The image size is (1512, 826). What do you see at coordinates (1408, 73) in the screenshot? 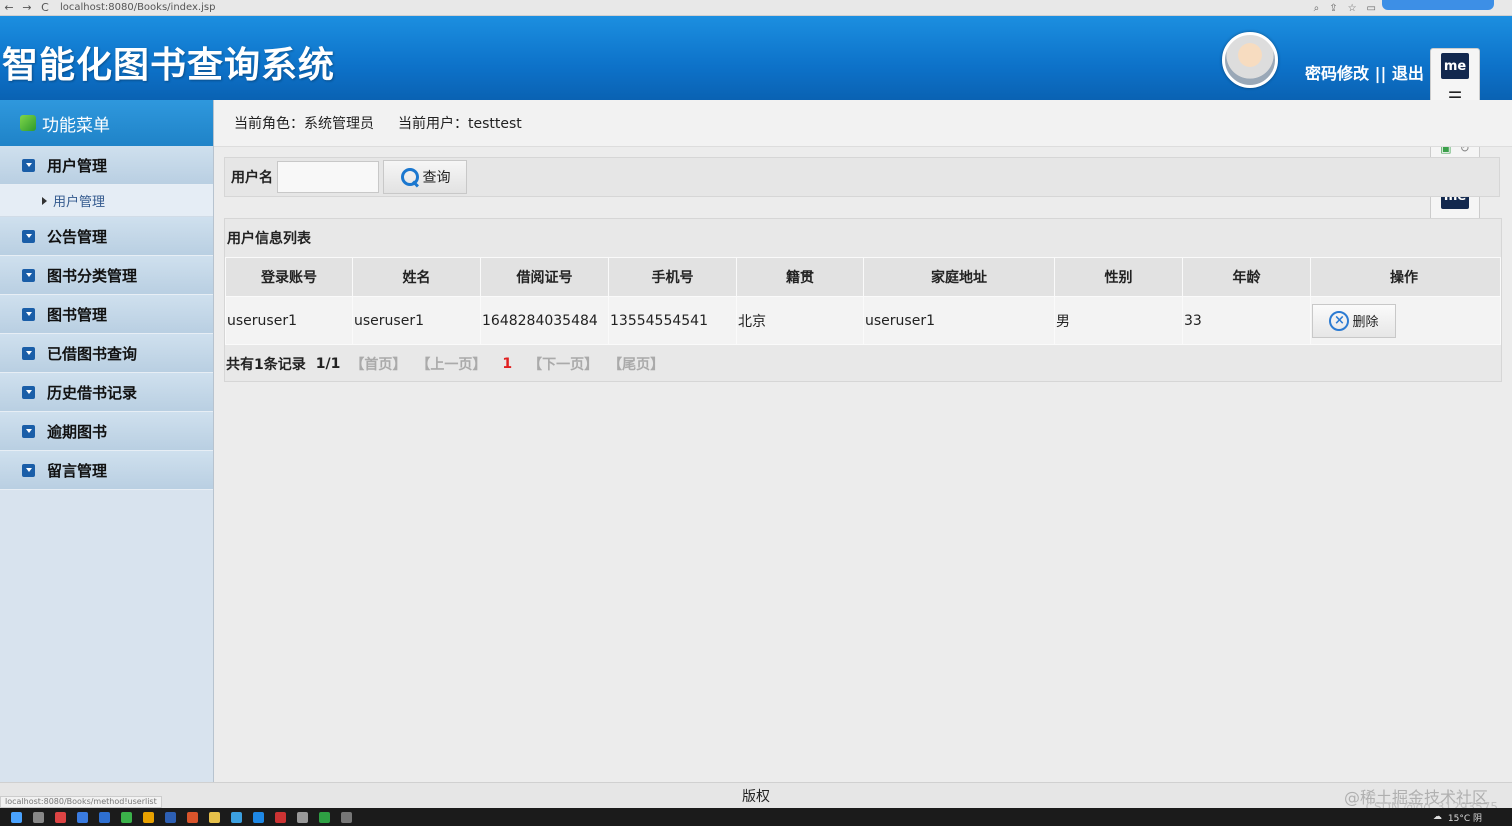
I see `logout-link: 退出` at bounding box center [1408, 73].